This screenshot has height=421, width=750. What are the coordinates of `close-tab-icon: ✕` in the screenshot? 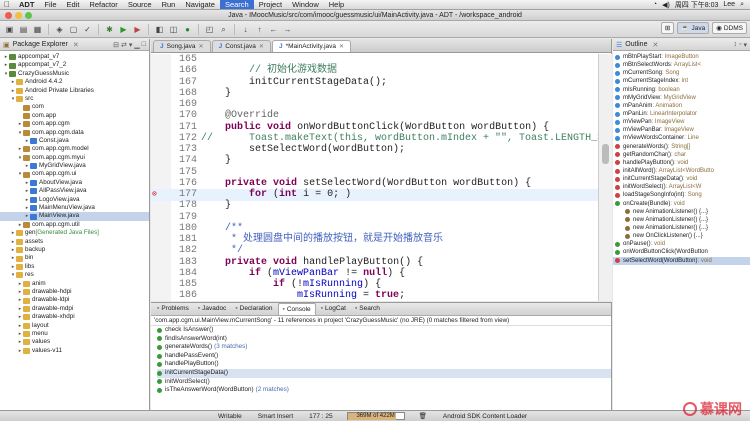 It's located at (261, 47).